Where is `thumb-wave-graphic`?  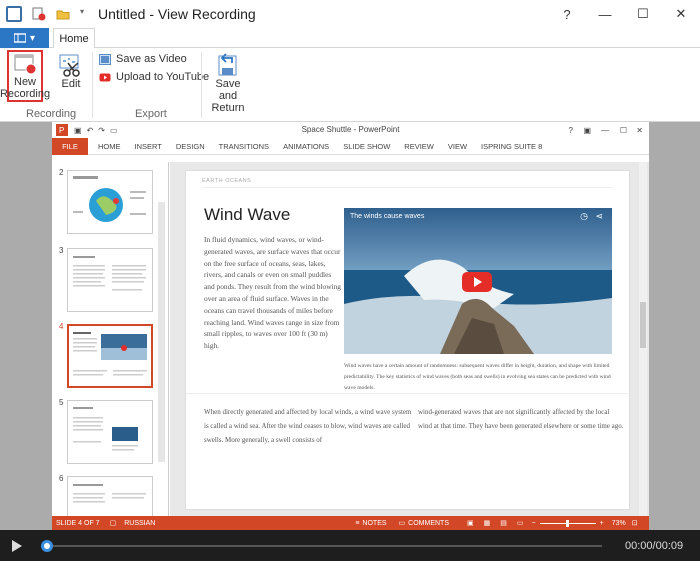
thumb-wave-graphic is located at coordinates (110, 354).